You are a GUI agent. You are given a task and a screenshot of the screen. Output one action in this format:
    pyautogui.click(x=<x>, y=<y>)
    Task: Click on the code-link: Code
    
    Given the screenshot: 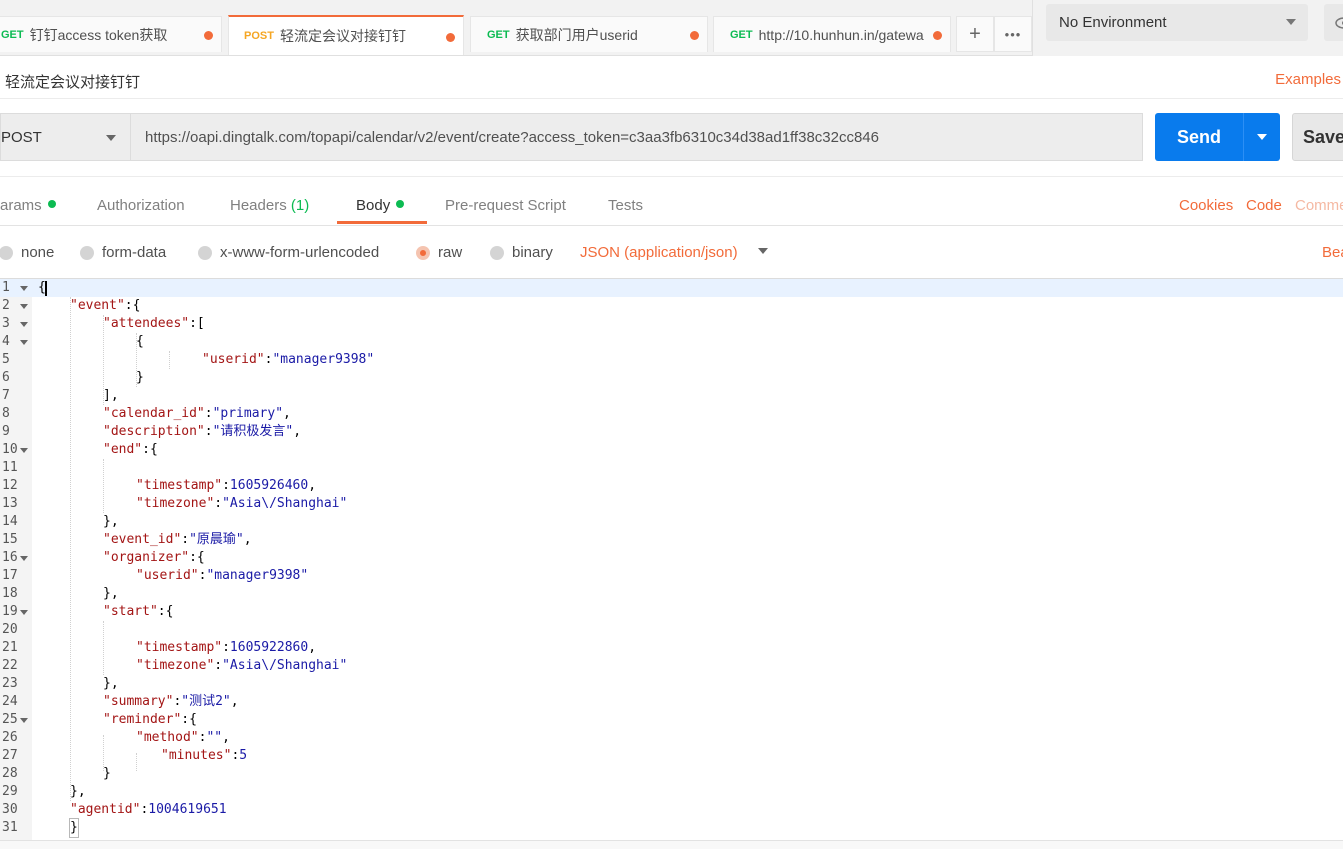 What is the action you would take?
    pyautogui.click(x=1264, y=205)
    